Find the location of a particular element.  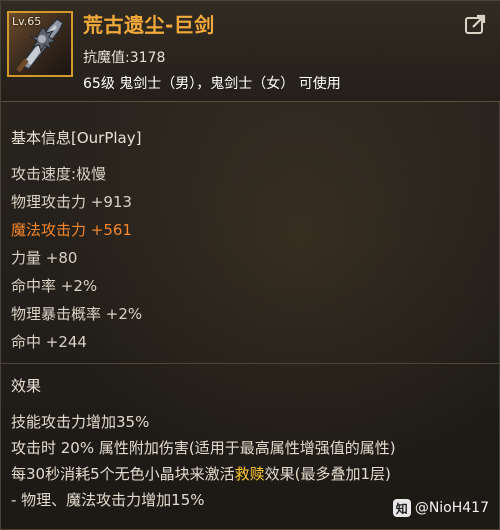

keyword-redemption: 救赎 is located at coordinates (249, 474).